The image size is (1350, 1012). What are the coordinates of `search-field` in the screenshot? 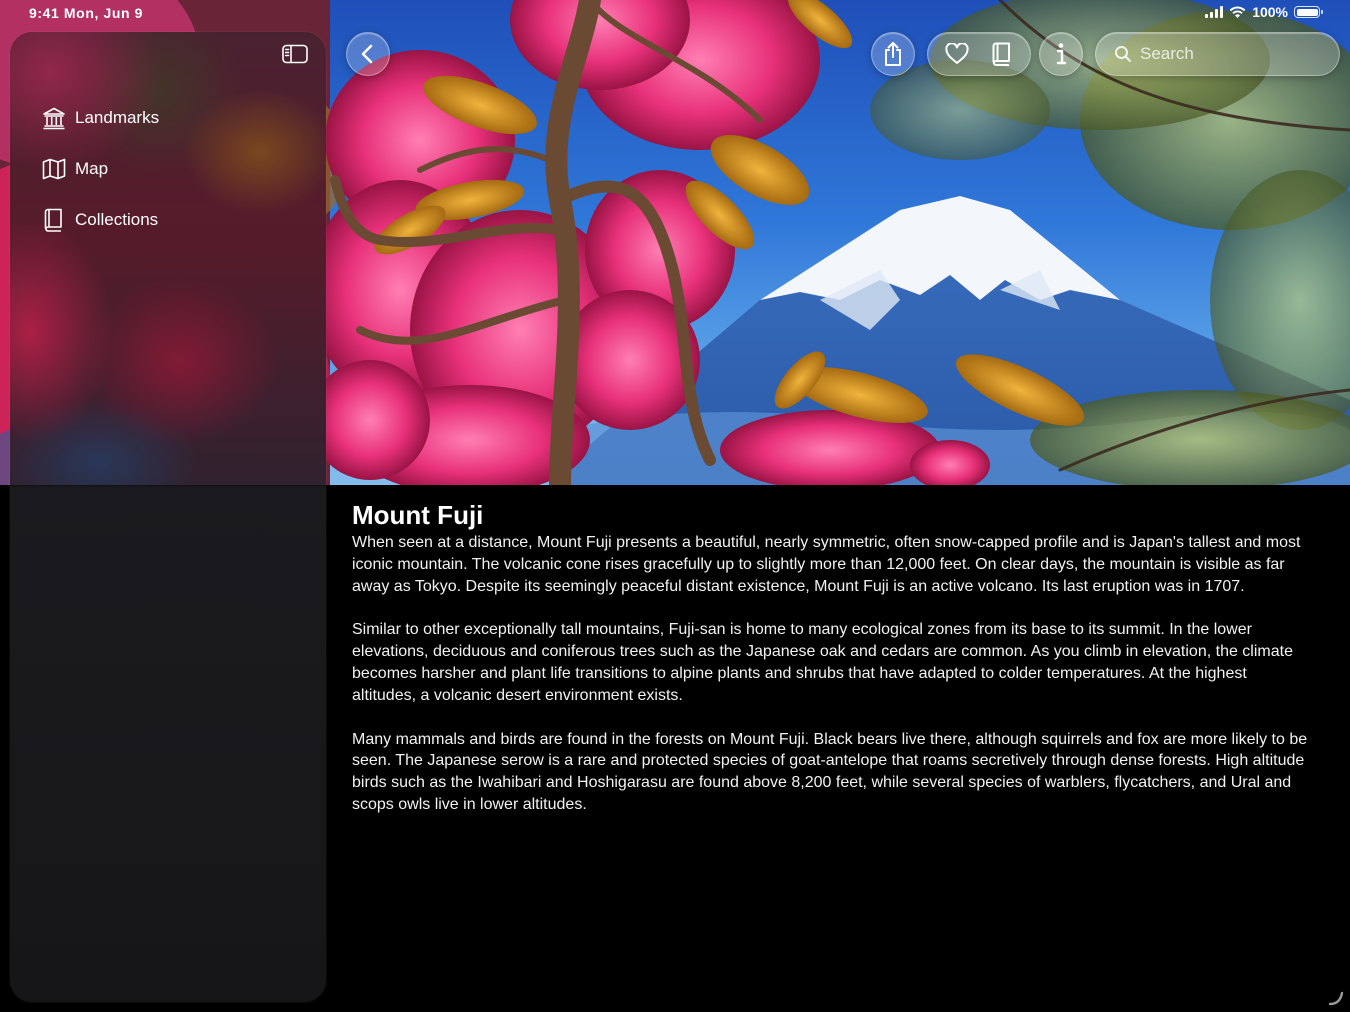 It's located at (1217, 54).